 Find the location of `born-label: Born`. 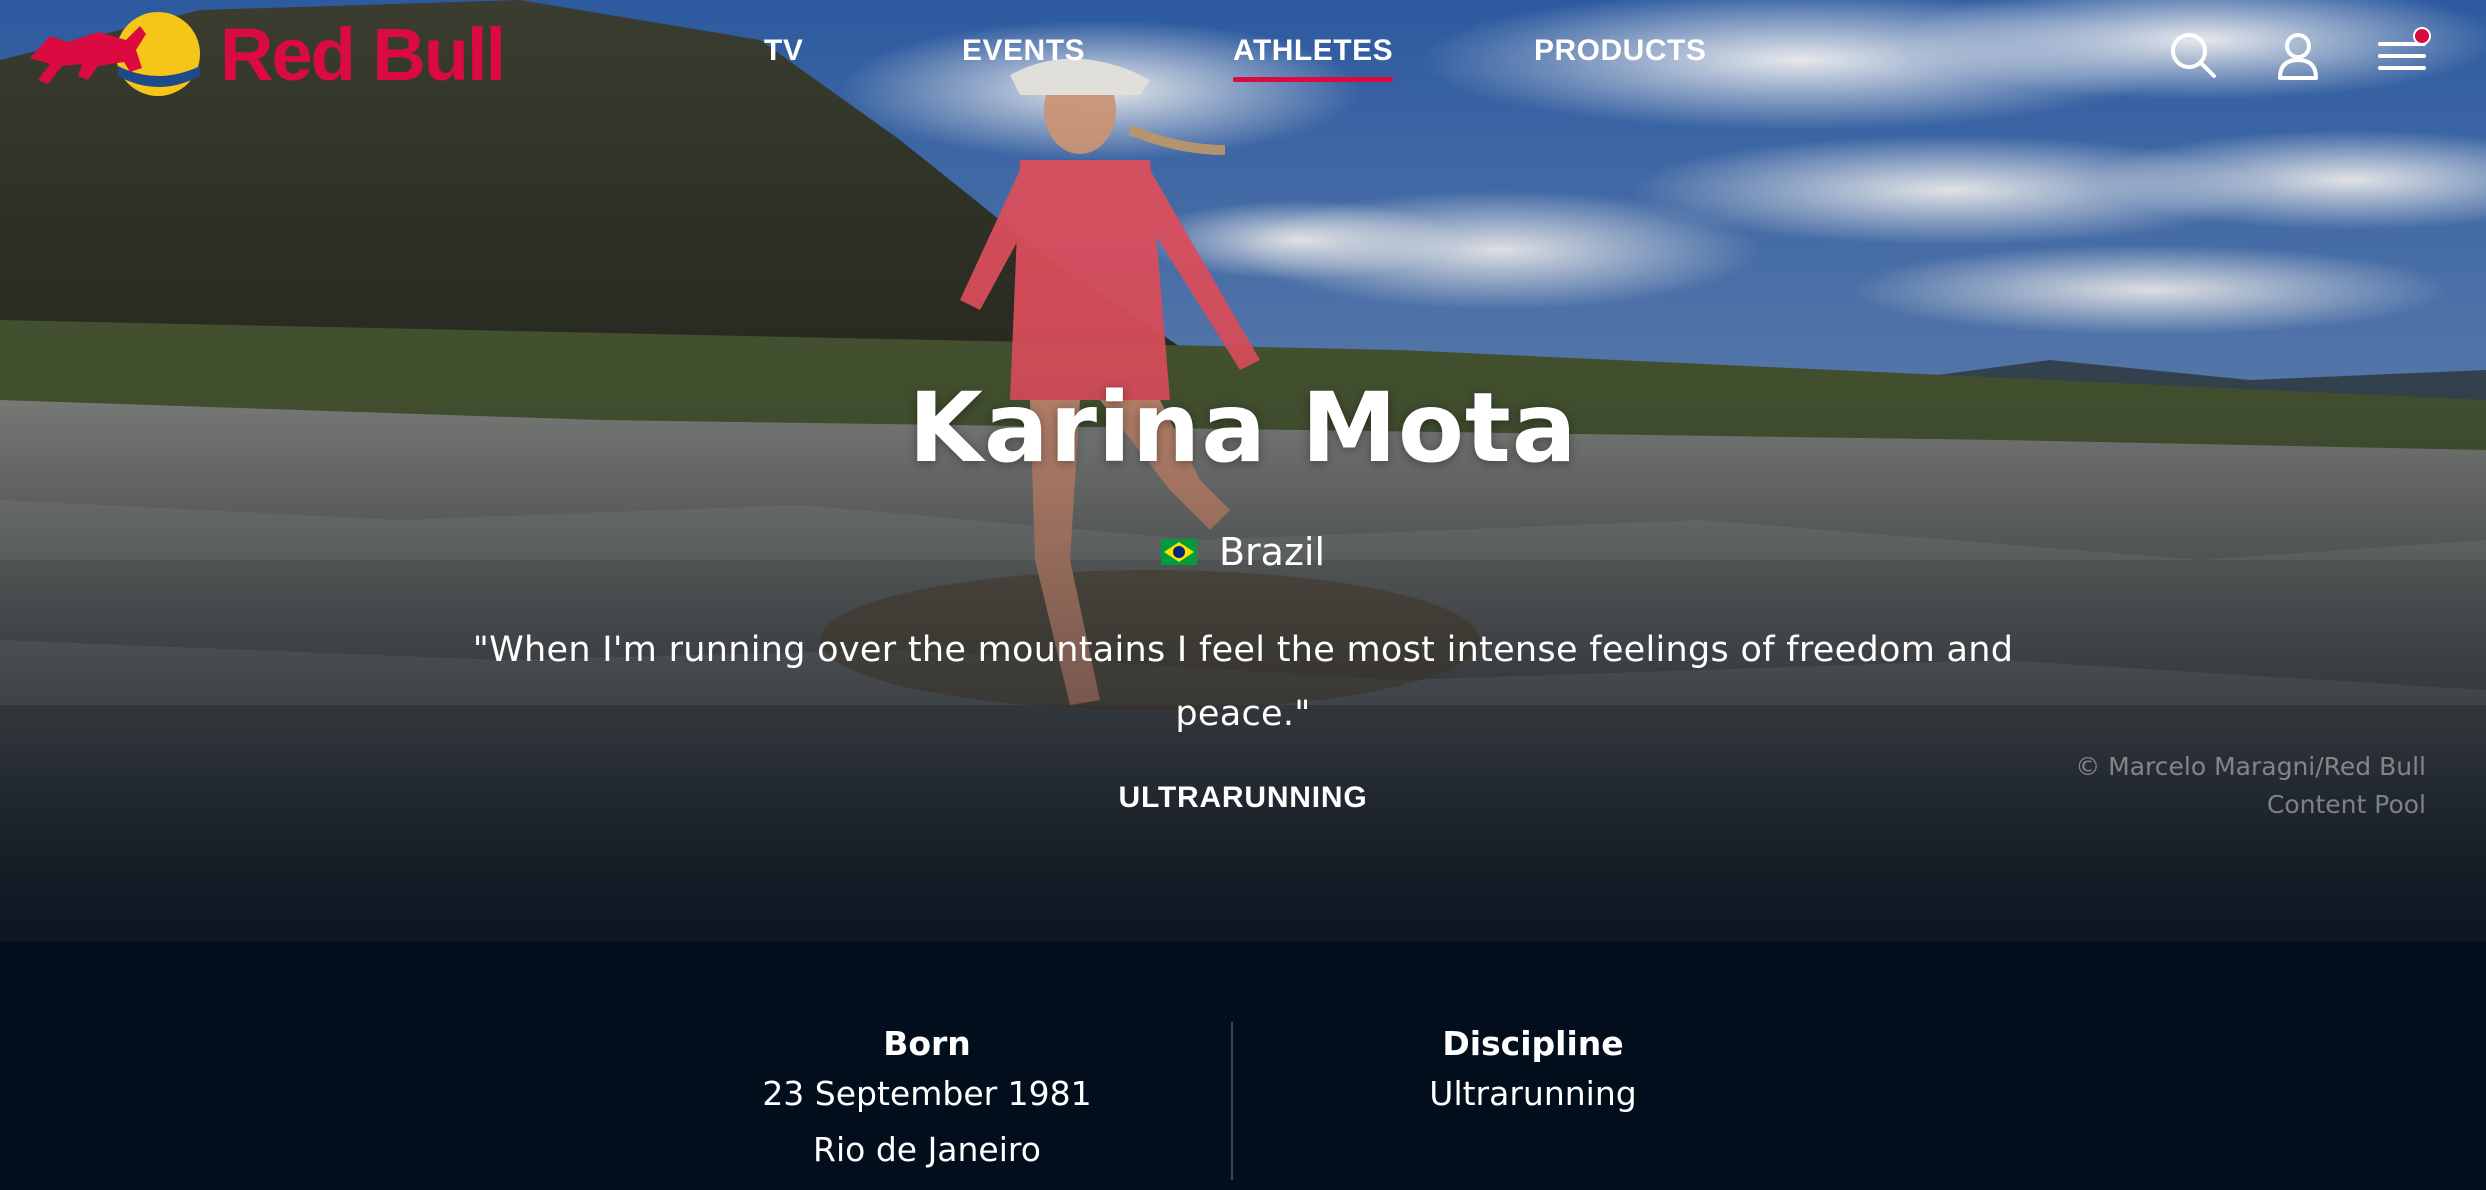

born-label: Born is located at coordinates (927, 1043).